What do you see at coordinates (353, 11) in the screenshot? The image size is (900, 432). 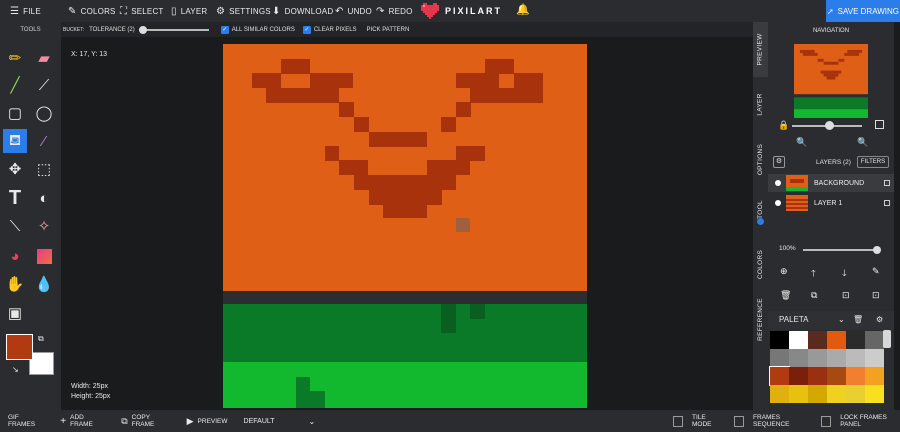 I see `menu-undo: ↶ UNDO` at bounding box center [353, 11].